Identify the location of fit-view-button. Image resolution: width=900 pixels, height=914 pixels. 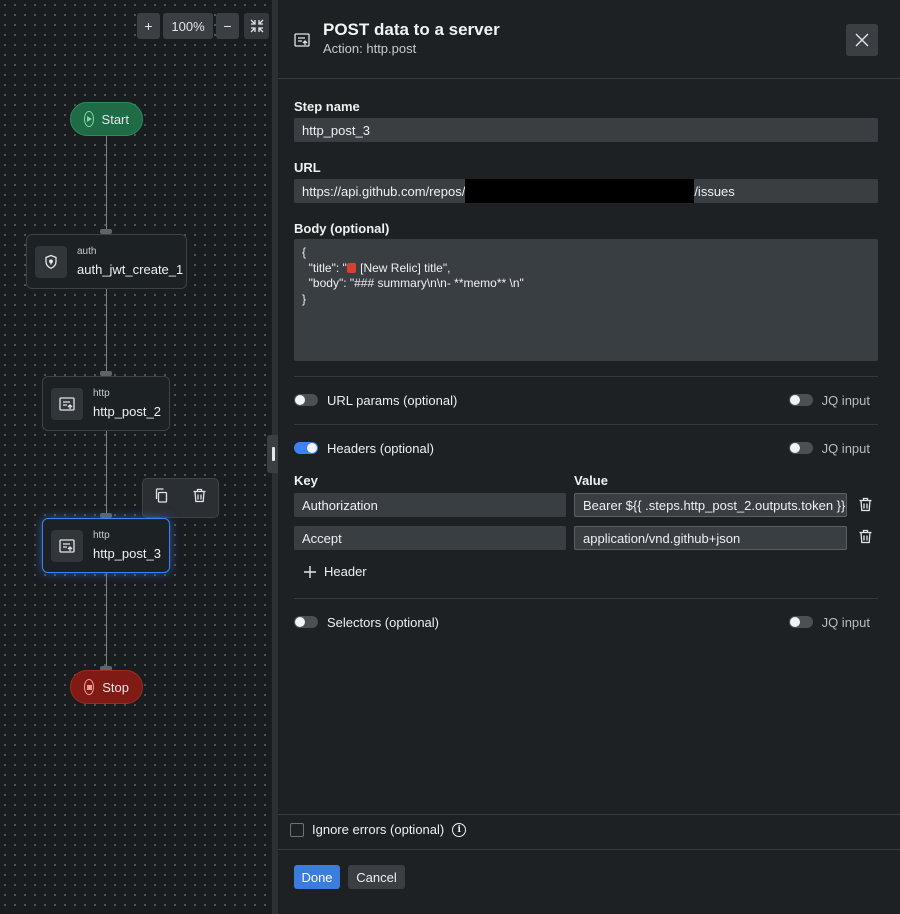
(256, 26).